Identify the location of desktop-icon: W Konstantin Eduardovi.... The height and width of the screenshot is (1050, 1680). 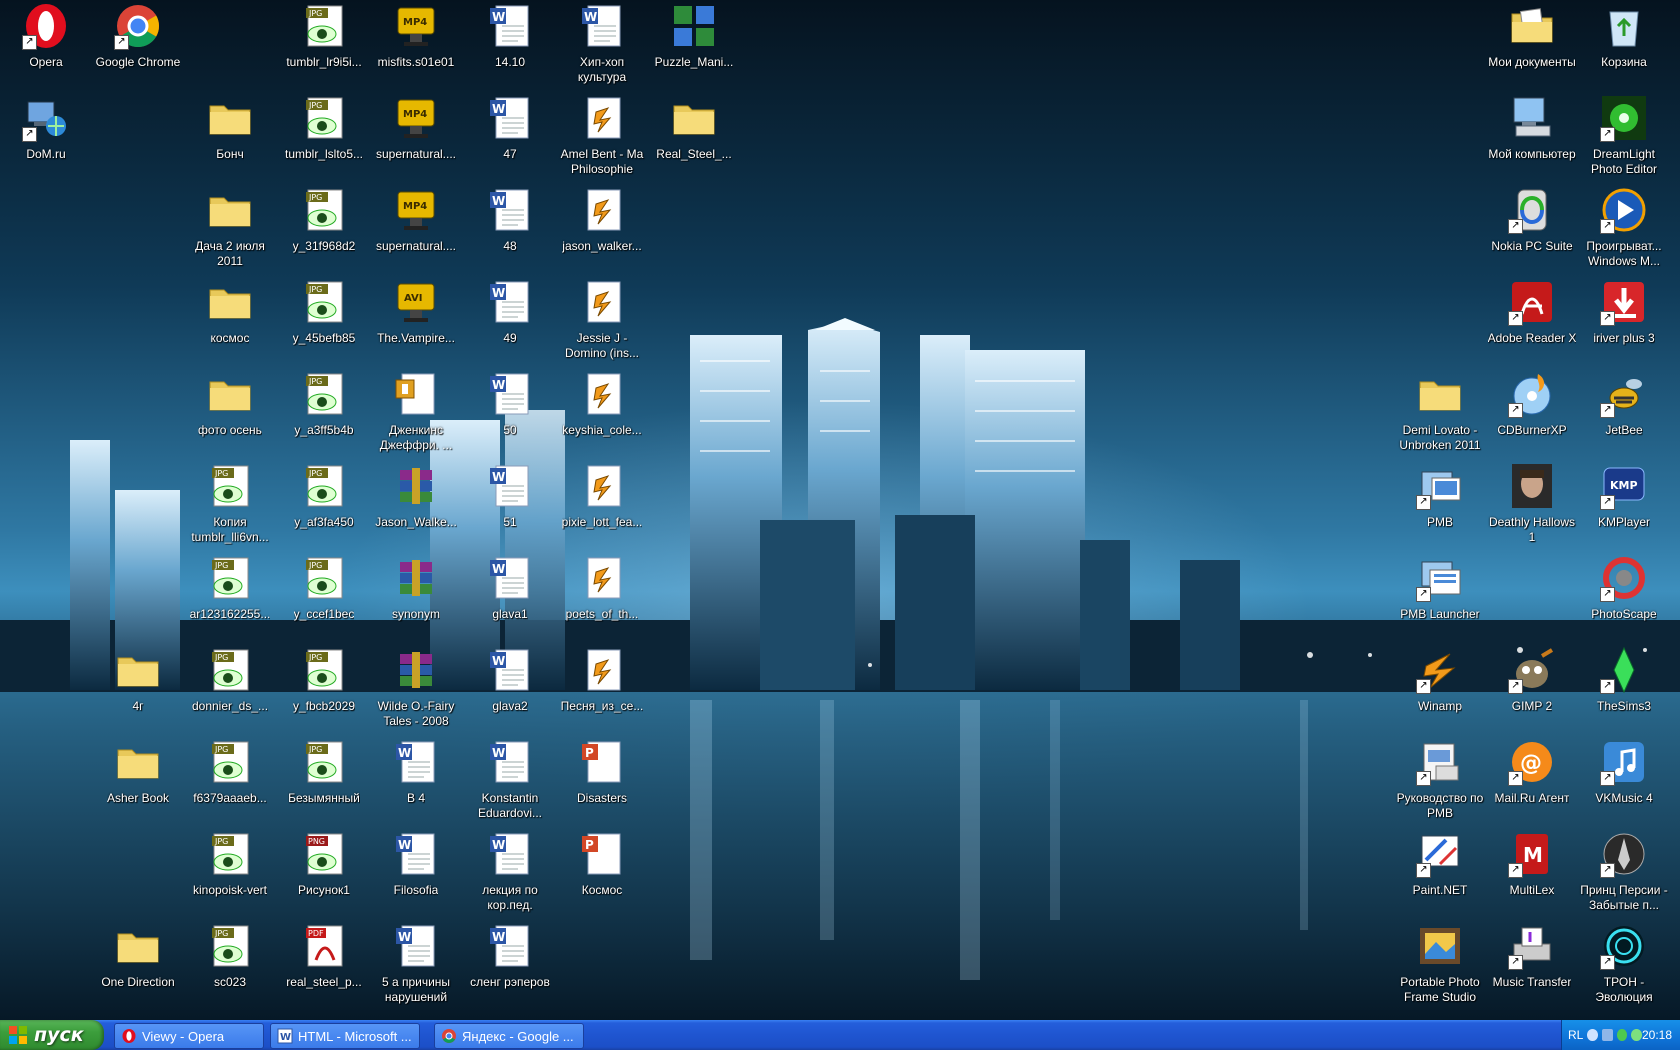
(510, 779).